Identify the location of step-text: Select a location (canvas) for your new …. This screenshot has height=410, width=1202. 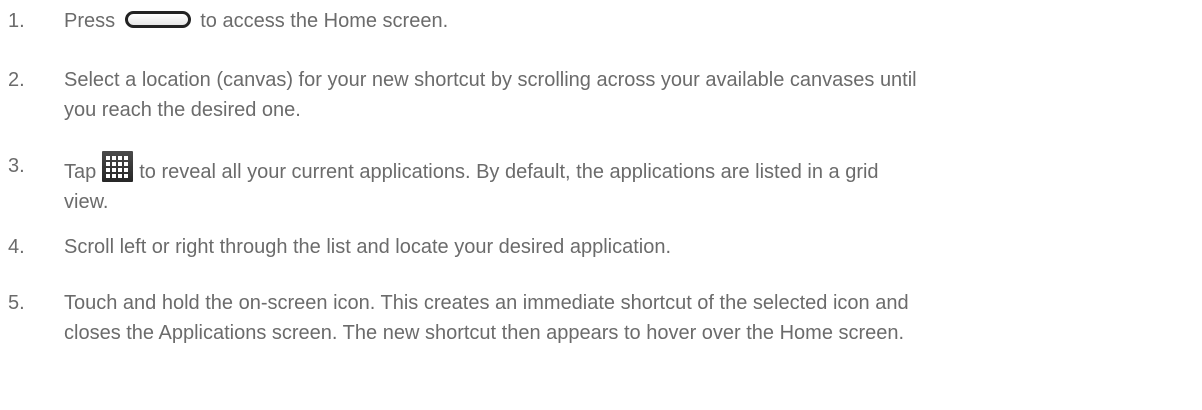
(628, 95).